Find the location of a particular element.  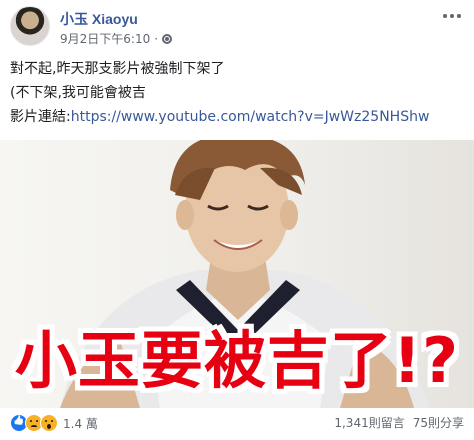

reaction-count: 1.4 萬 is located at coordinates (80, 423).